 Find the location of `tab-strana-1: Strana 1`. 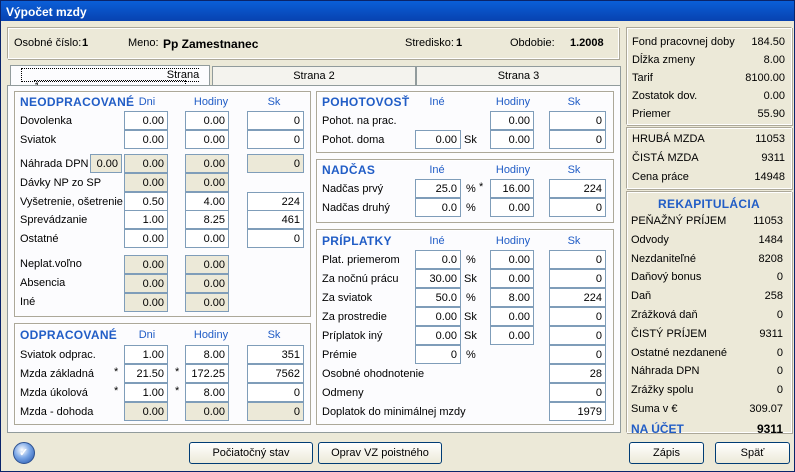

tab-strana-1: Strana 1 is located at coordinates (110, 79).